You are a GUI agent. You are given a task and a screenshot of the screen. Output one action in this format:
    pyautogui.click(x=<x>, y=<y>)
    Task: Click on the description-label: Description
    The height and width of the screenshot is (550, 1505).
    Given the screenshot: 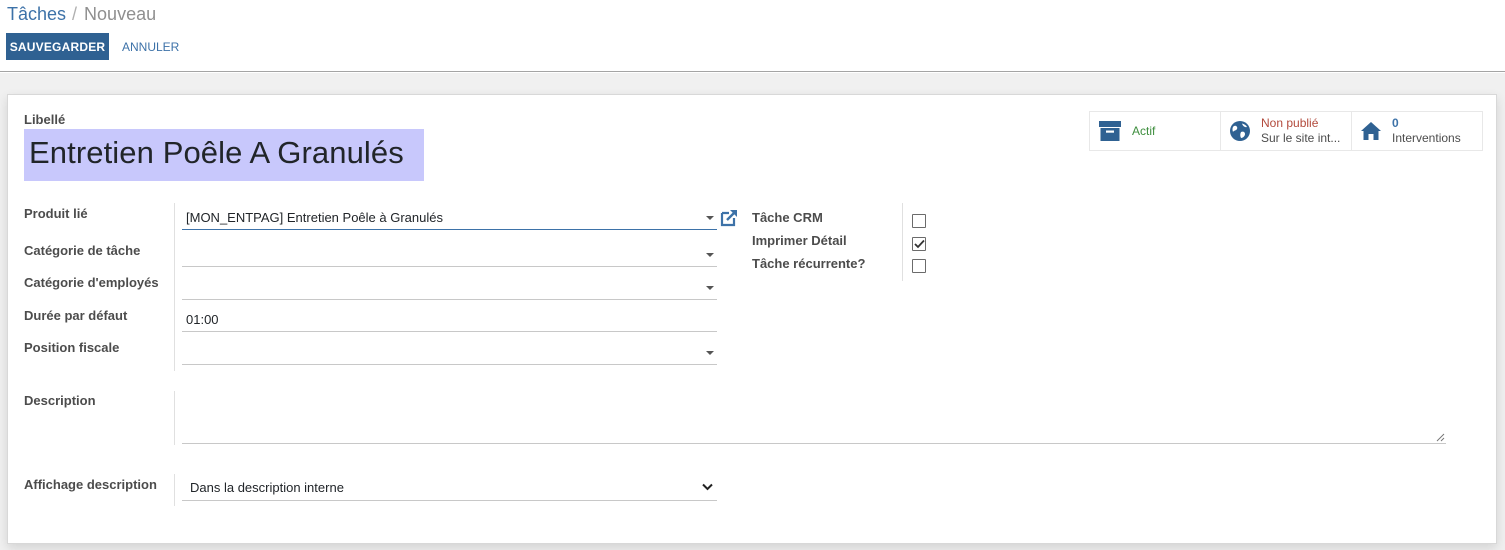 What is the action you would take?
    pyautogui.click(x=60, y=400)
    